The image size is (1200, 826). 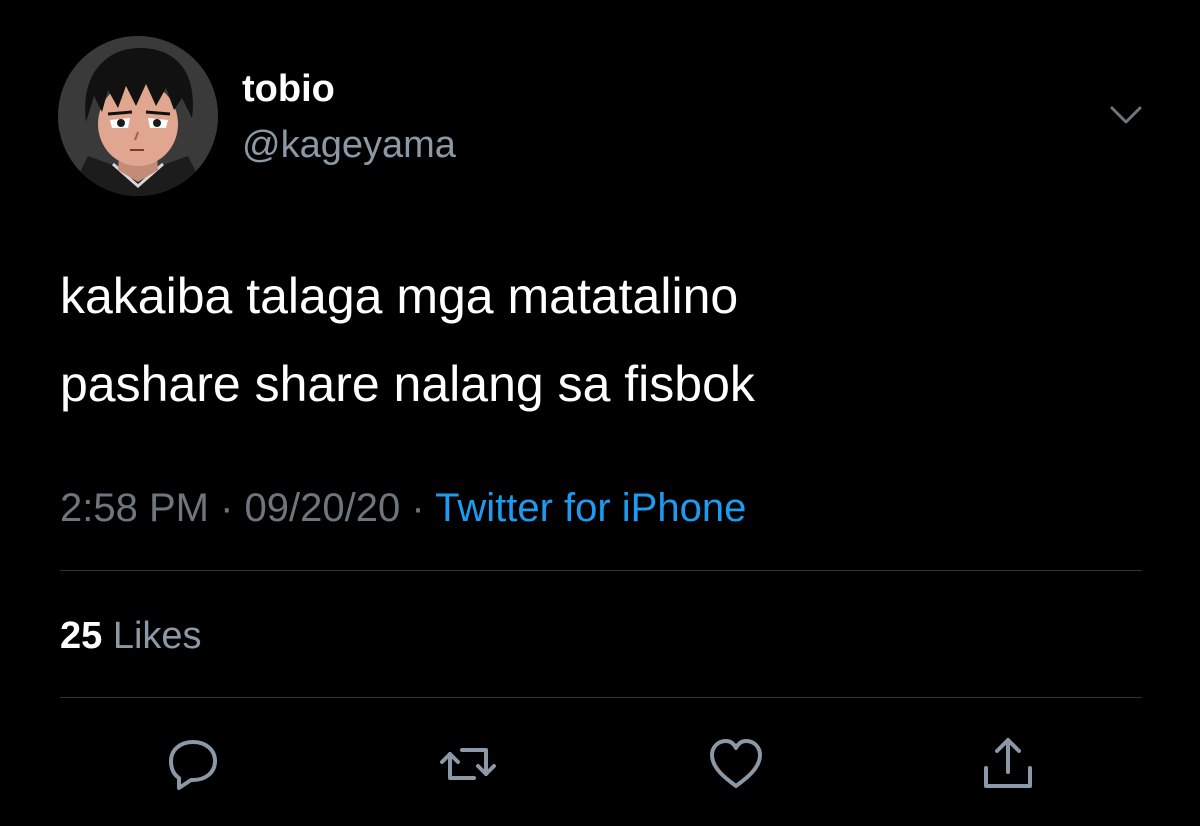 I want to click on display-name: tobio, so click(x=288, y=89).